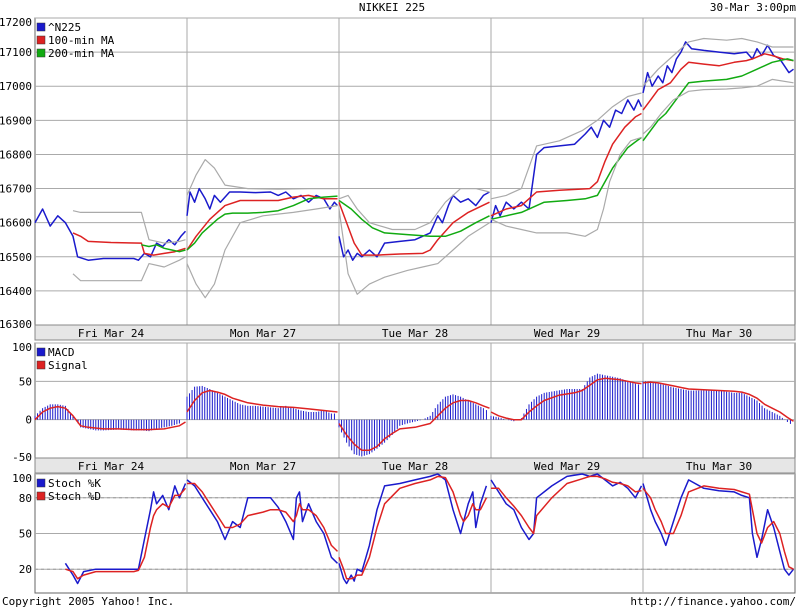  What do you see at coordinates (16, 291) in the screenshot?
I see `y-tick-label: 16400` at bounding box center [16, 291].